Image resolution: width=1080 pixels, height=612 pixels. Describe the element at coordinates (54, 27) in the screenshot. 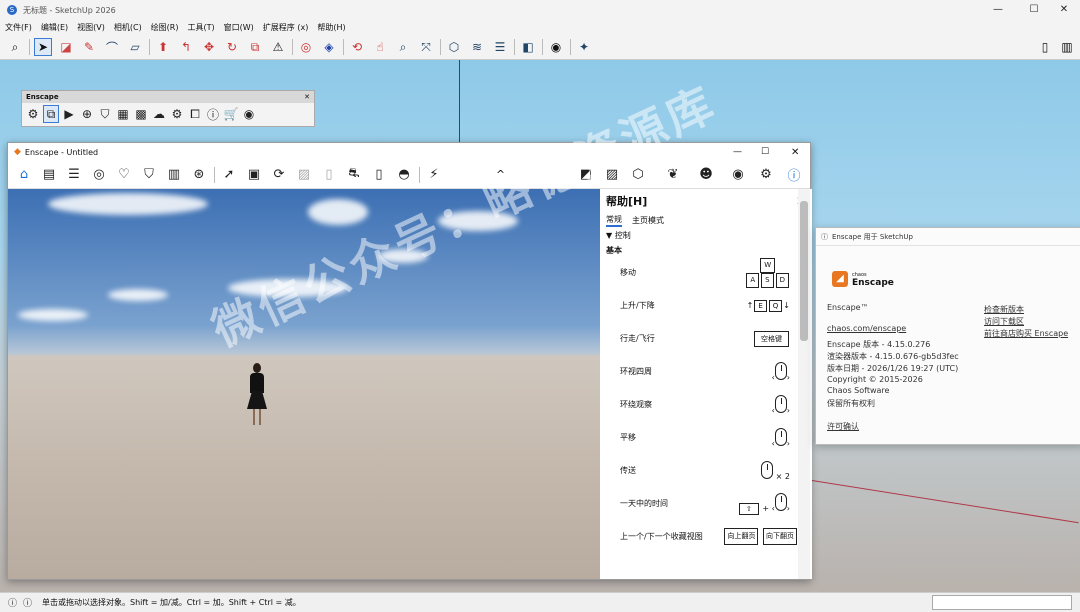

I see `menu-edit: 编辑(E)` at that location.